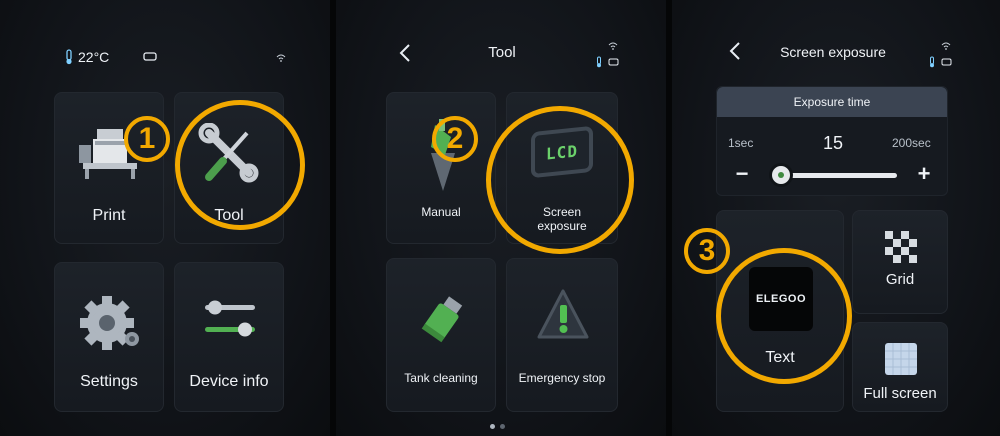  Describe the element at coordinates (833, 52) in the screenshot. I see `page-title: Screen exposure` at that location.